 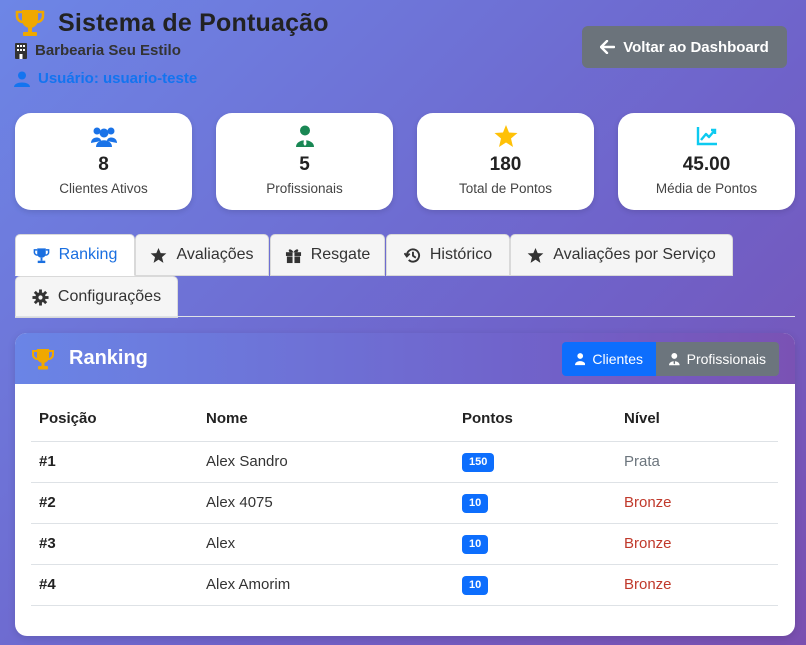 I want to click on stat-card-profissionais: 5 Profissionais, so click(x=304, y=161).